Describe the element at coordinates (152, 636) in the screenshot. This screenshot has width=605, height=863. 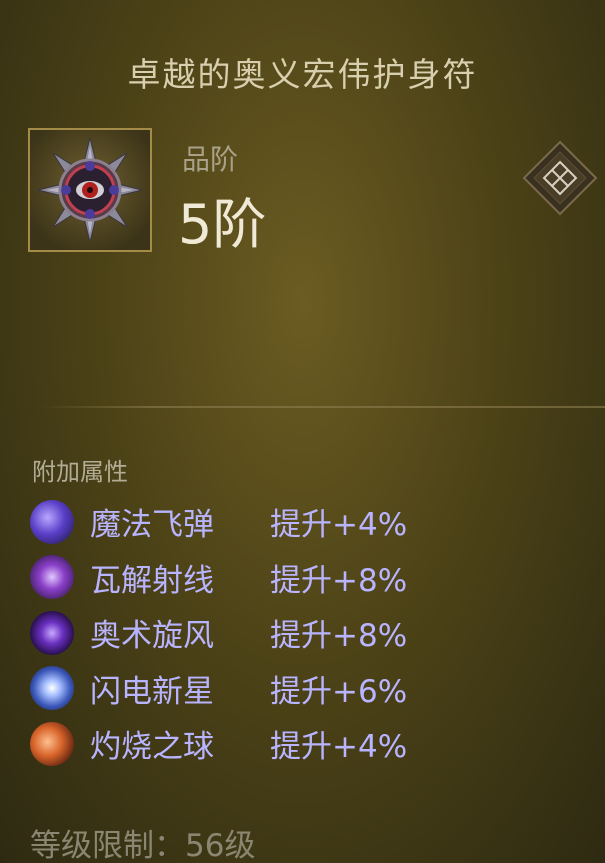
I see `affix-name: 奥术旋风` at that location.